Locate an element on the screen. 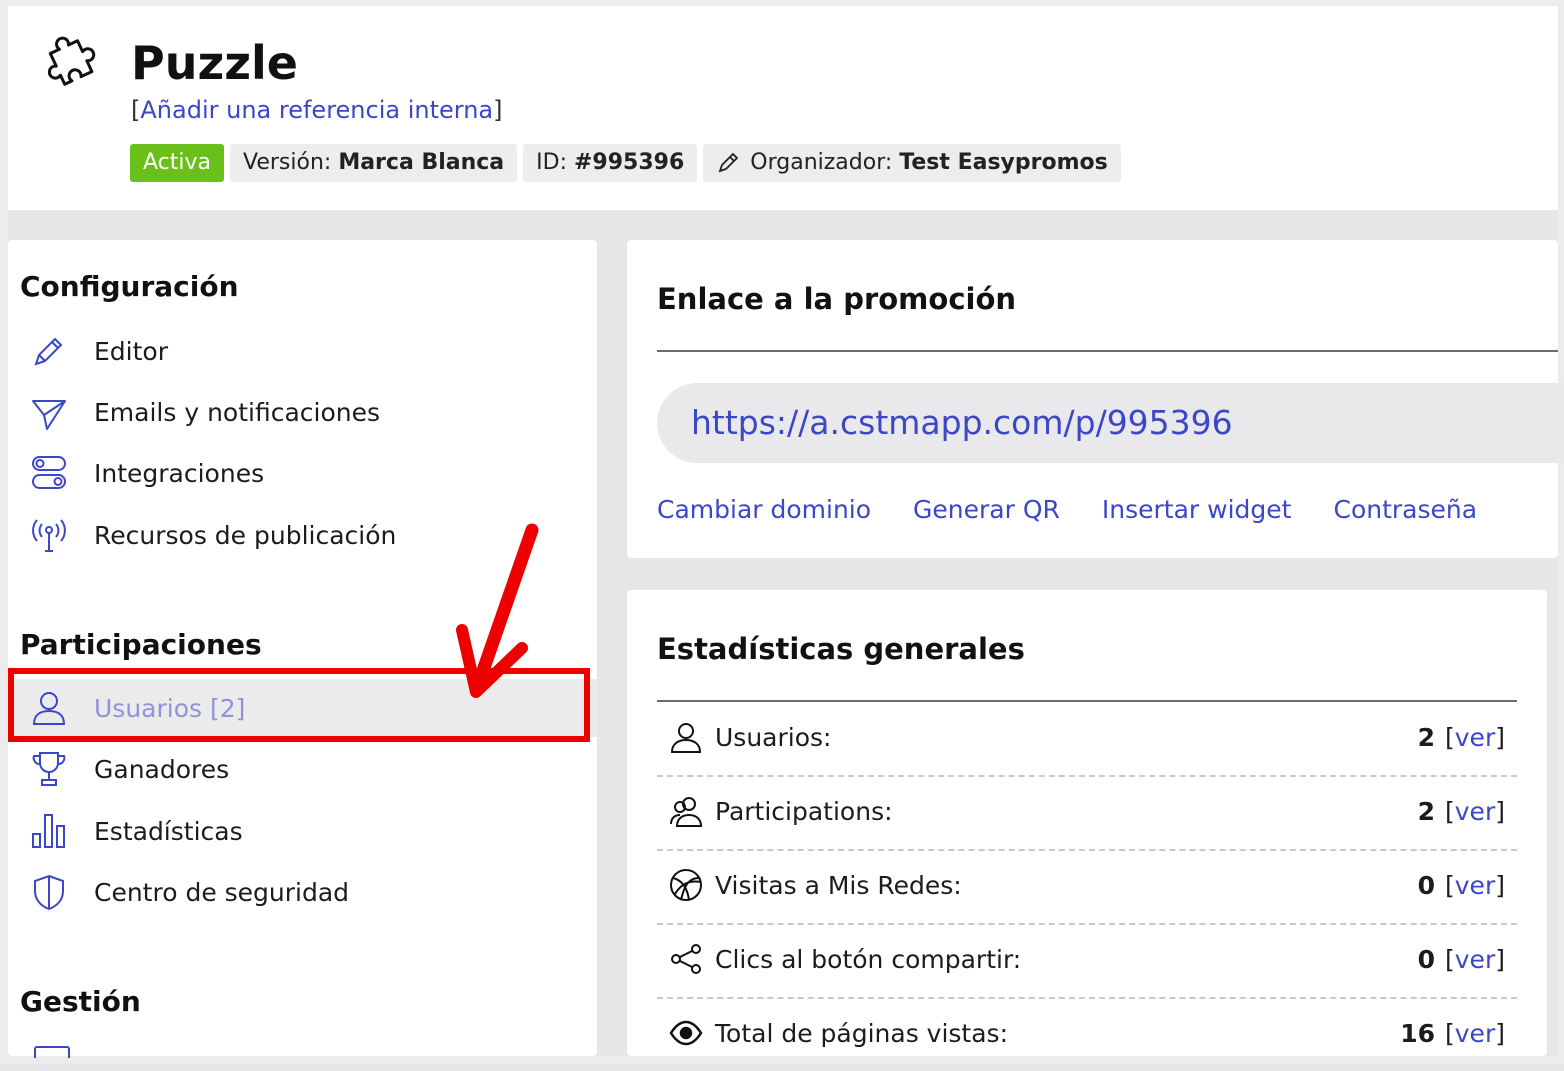 The image size is (1564, 1071). sidebar-item-seguridad: Centro de seguridad is located at coordinates (302, 892).